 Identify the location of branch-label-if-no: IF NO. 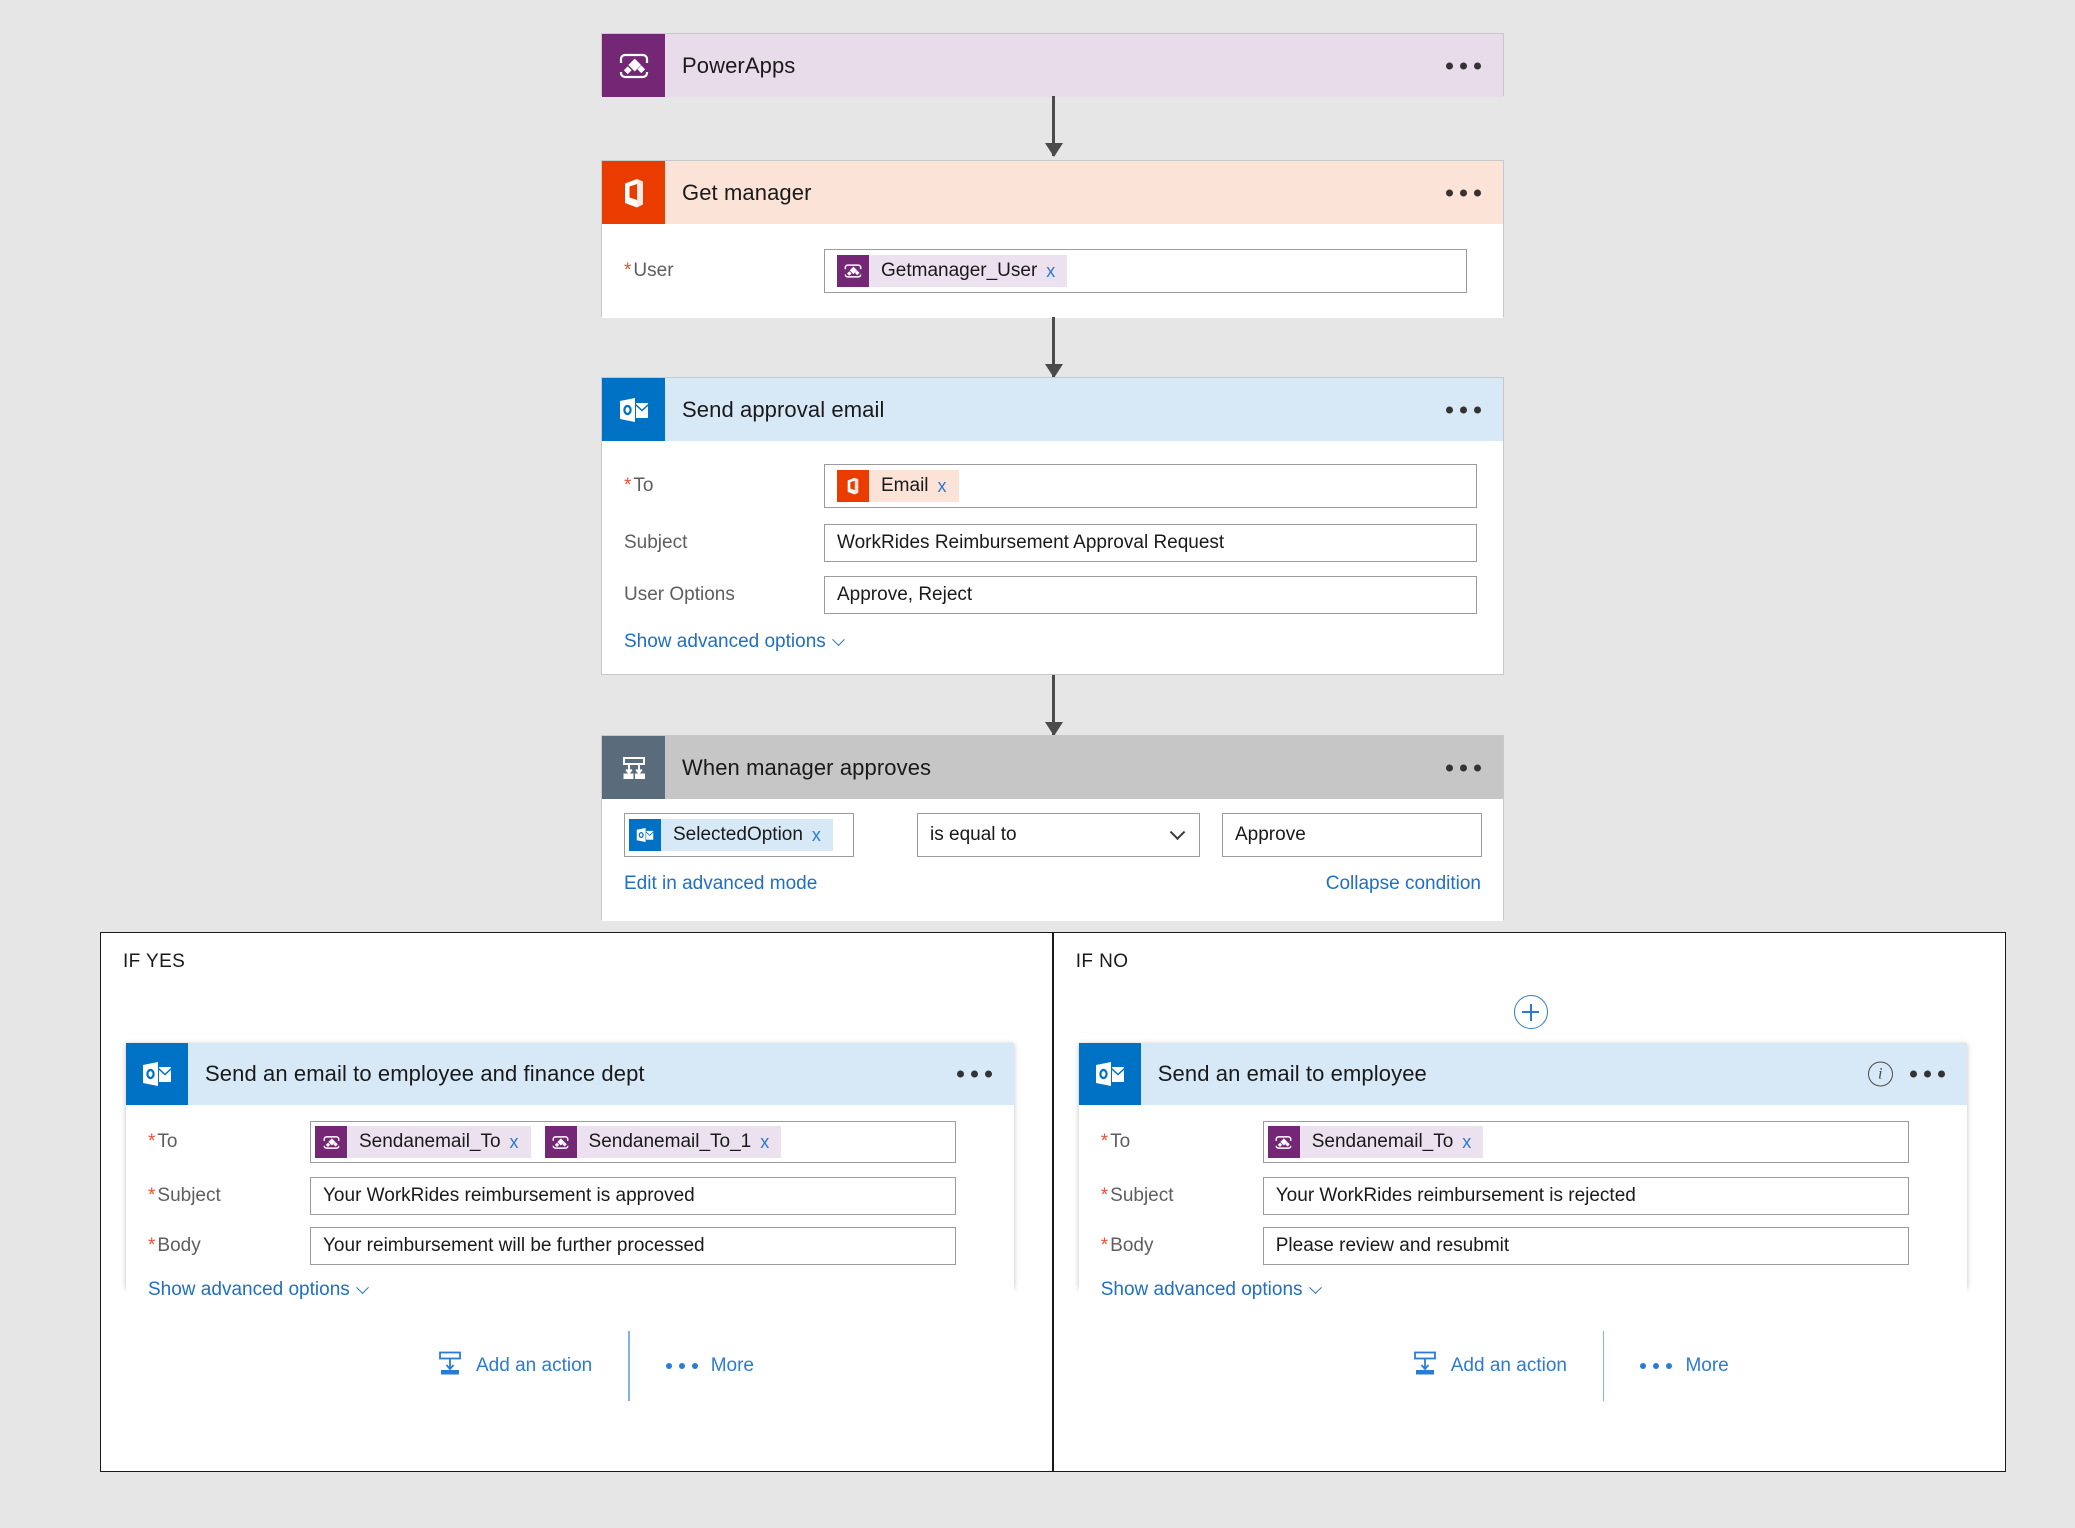
(1102, 961).